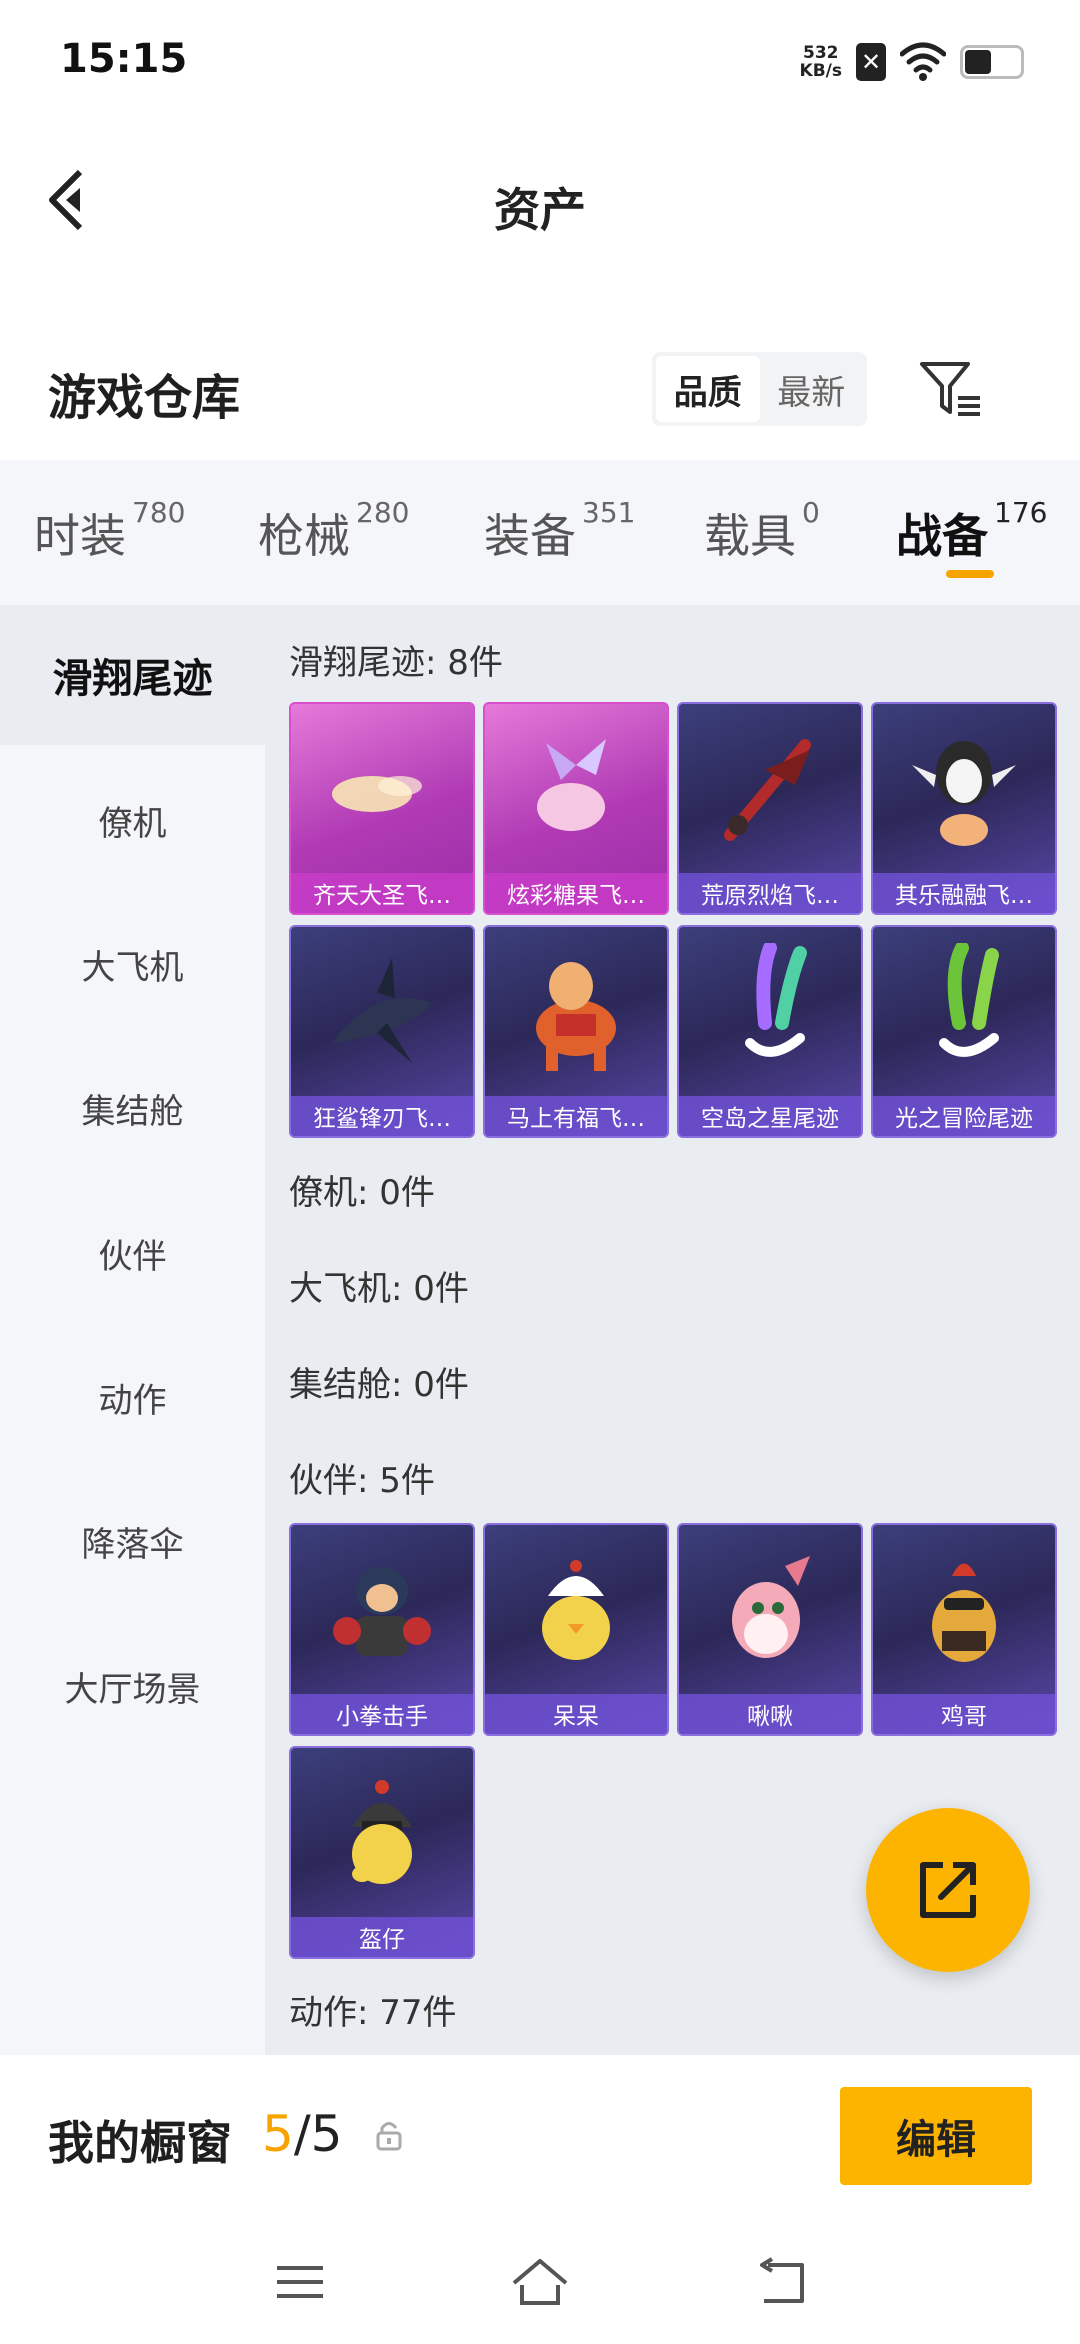 This screenshot has height=2344, width=1080. What do you see at coordinates (300, 2282) in the screenshot?
I see `menu-icon` at bounding box center [300, 2282].